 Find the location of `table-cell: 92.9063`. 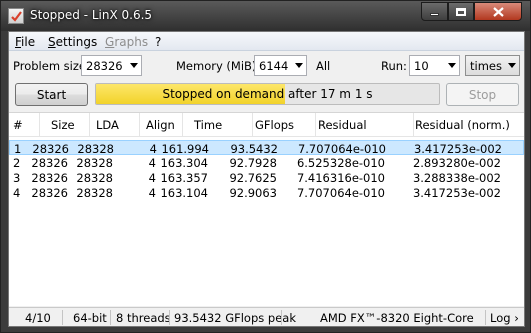

table-cell: 92.9063 is located at coordinates (253, 193).